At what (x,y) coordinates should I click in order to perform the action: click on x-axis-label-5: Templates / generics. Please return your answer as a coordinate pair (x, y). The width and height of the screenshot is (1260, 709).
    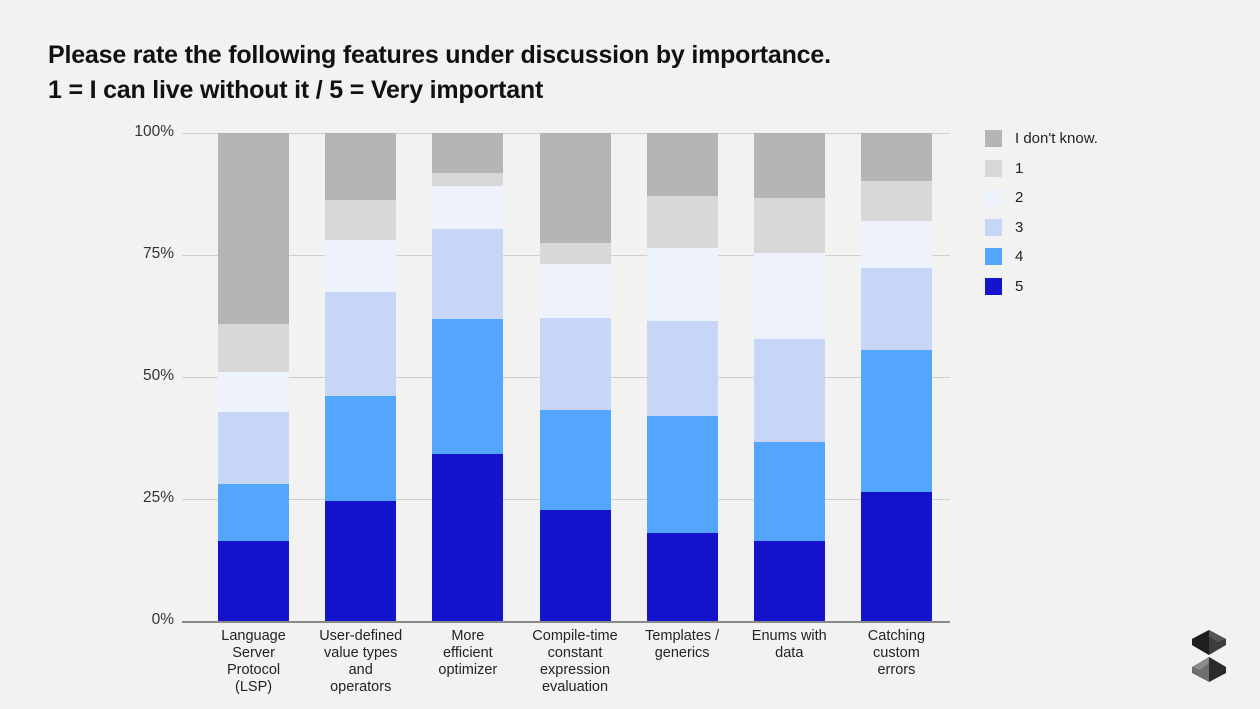
    Looking at the image, I should click on (682, 645).